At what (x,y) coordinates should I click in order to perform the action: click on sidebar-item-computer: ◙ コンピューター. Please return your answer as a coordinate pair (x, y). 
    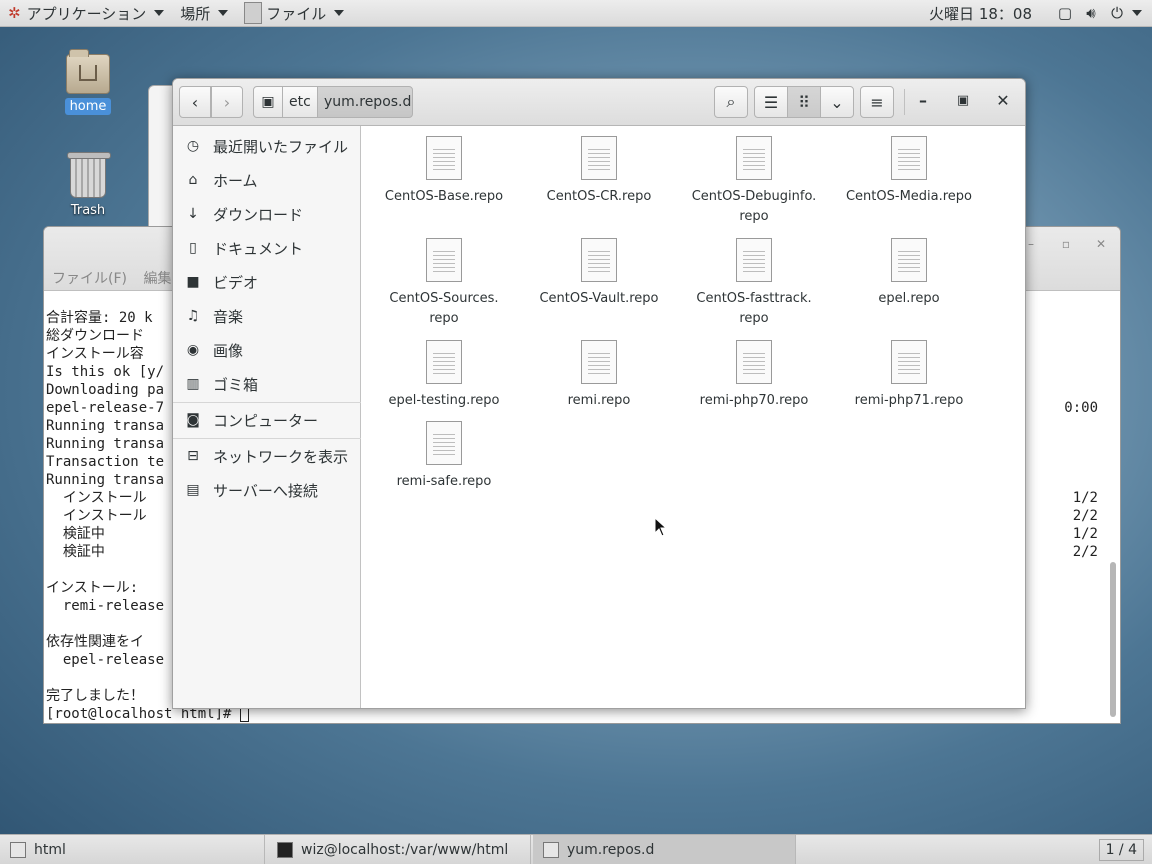
    Looking at the image, I should click on (267, 420).